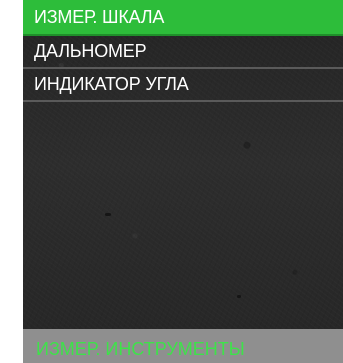  I want to click on menu-item-scale: ИЗМЕР. ШКАЛА, so click(183, 18).